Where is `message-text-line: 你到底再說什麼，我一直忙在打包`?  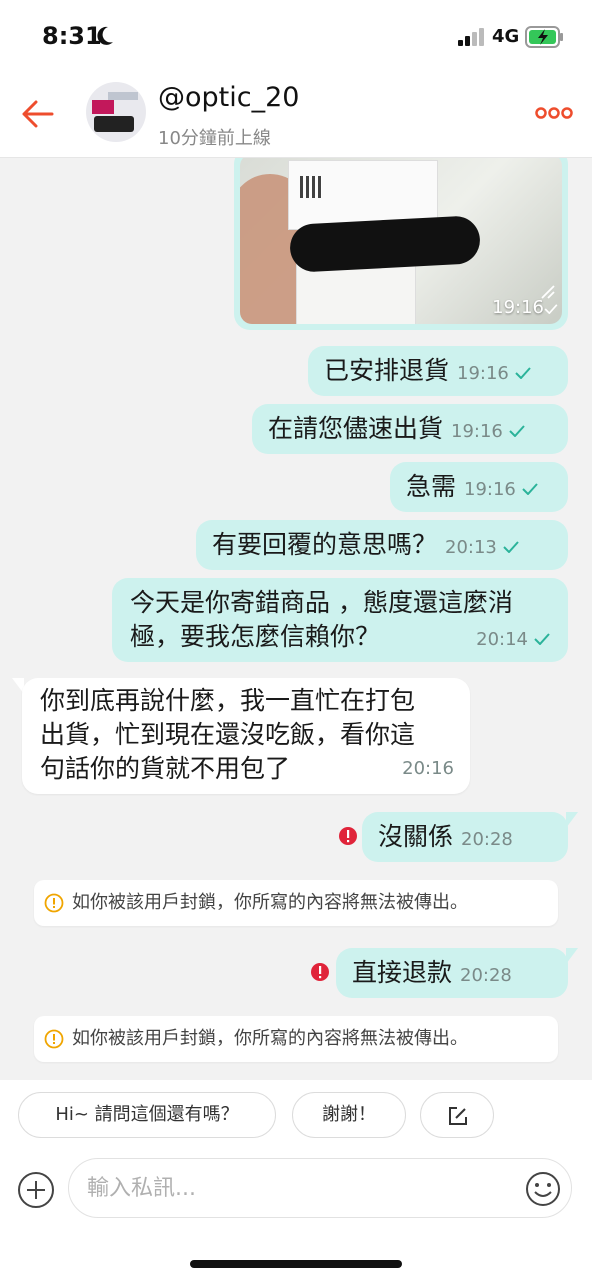 message-text-line: 你到底再說什麼，我一直忙在打包 is located at coordinates (228, 700).